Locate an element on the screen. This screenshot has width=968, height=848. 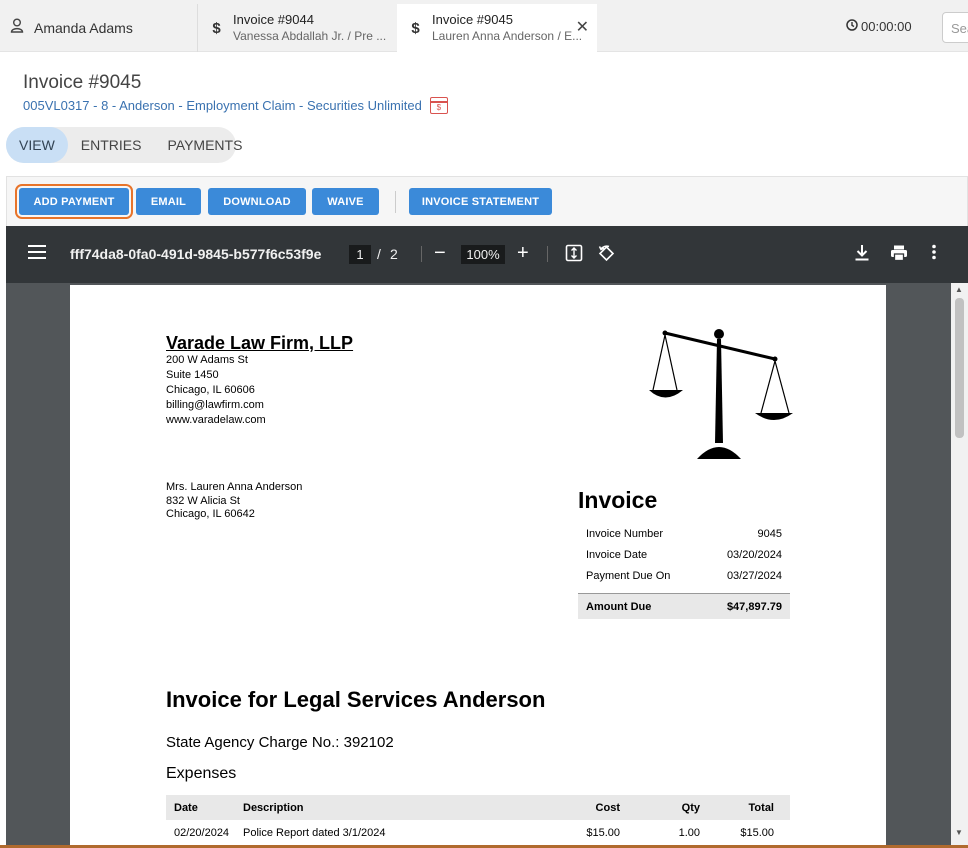
page-title: Invoice #9045 is located at coordinates (82, 82).